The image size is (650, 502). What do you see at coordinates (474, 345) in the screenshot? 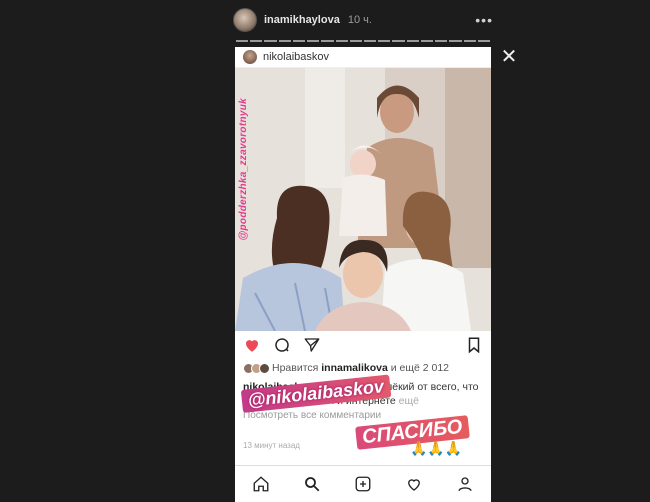
I see `bookmark-icon` at bounding box center [474, 345].